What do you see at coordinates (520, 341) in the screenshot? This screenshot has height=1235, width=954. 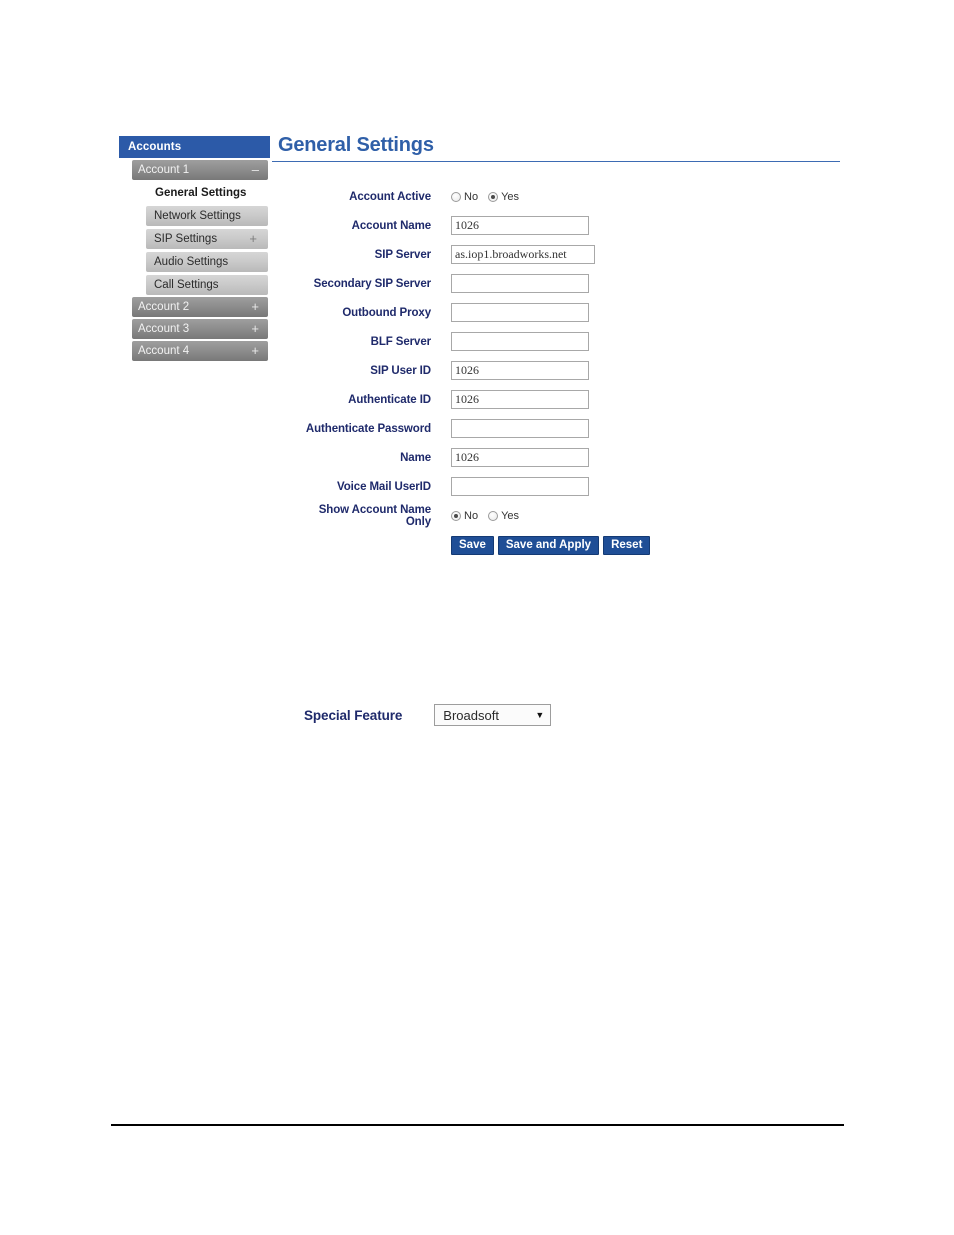 I see `blf-server-input` at bounding box center [520, 341].